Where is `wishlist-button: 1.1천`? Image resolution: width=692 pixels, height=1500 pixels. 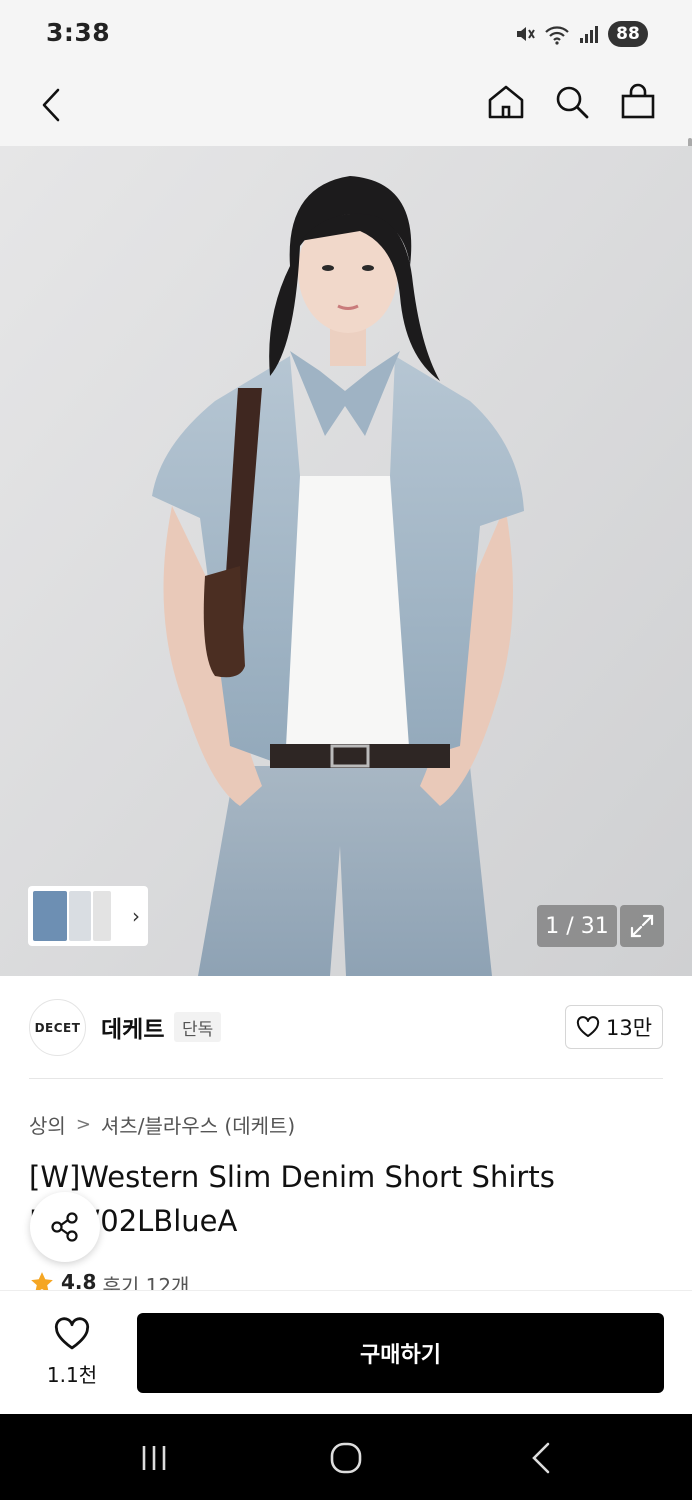 wishlist-button: 1.1천 is located at coordinates (72, 1352).